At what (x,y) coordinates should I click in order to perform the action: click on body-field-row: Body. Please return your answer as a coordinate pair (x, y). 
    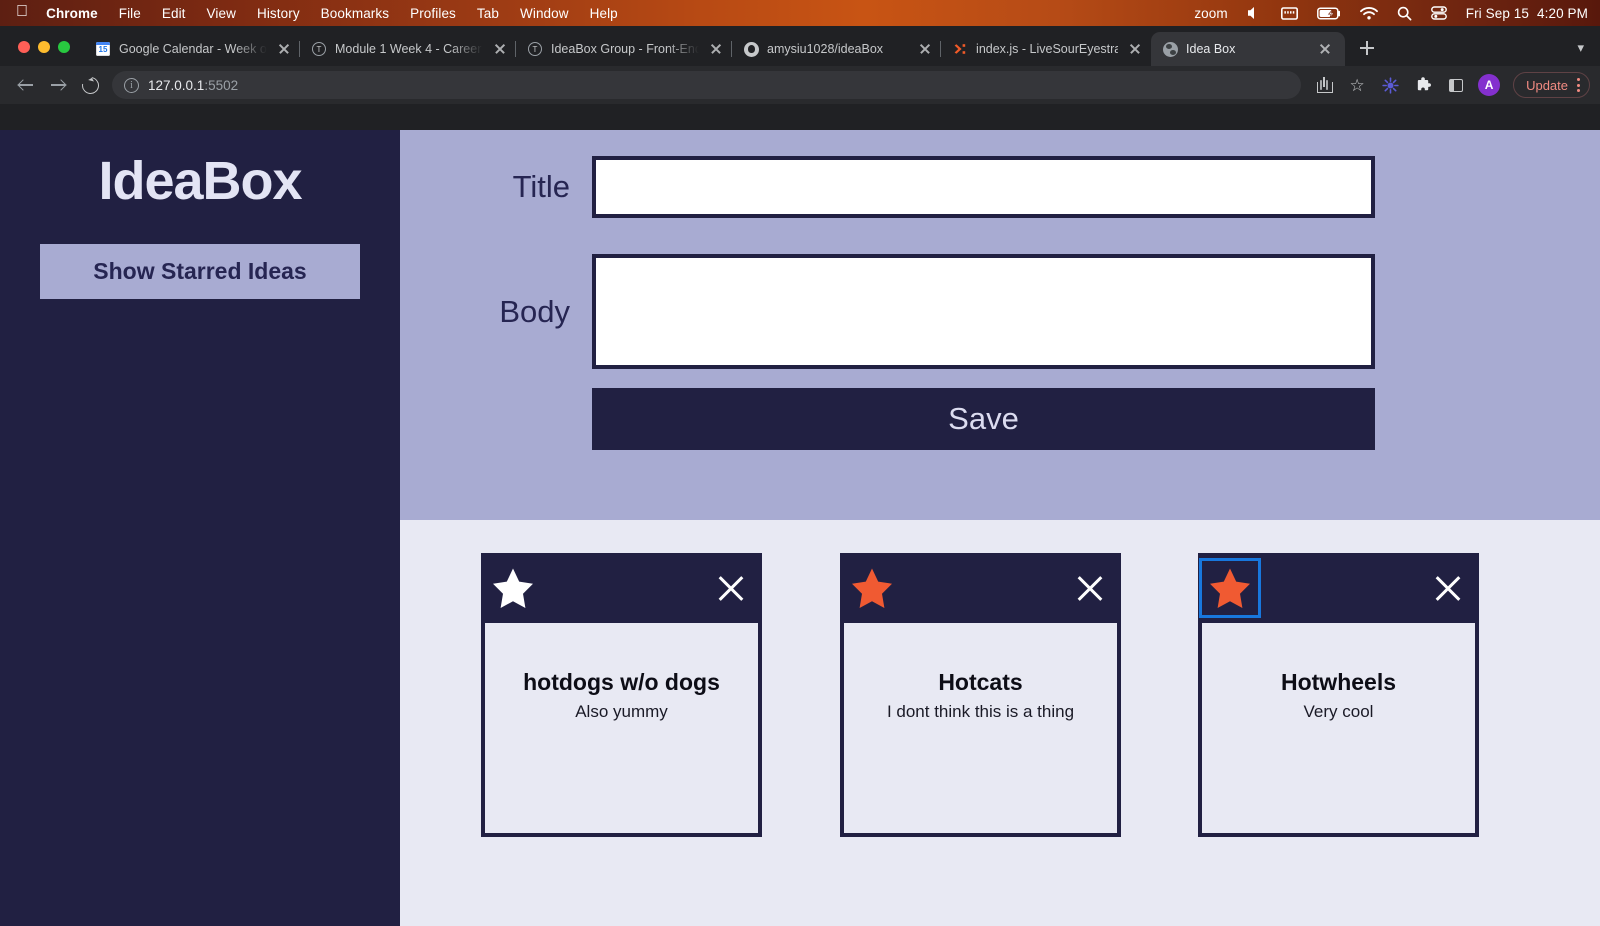
    Looking at the image, I should click on (887, 311).